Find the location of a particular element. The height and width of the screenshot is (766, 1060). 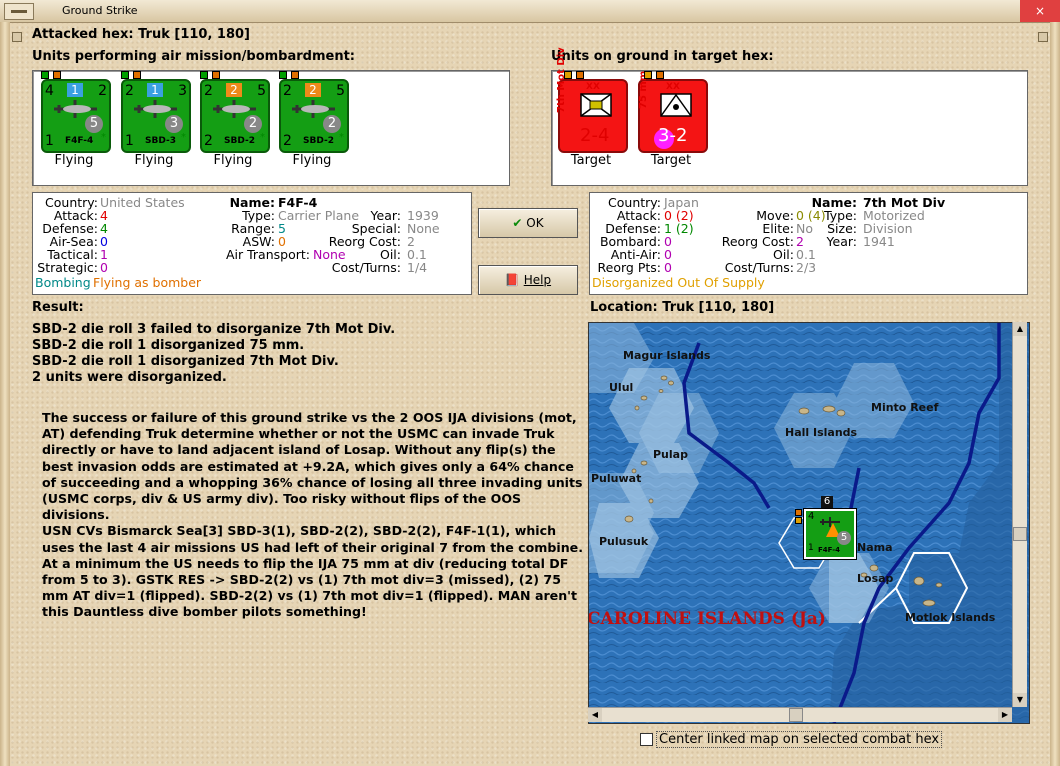

map-unit-counter: 4 5 1 F4F-4 is located at coordinates (830, 534).